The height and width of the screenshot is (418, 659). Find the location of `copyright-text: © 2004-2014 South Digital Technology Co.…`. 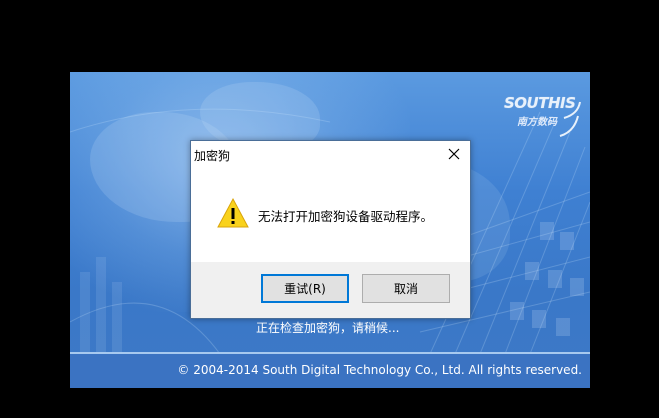

copyright-text: © 2004-2014 South Digital Technology Co.… is located at coordinates (379, 370).